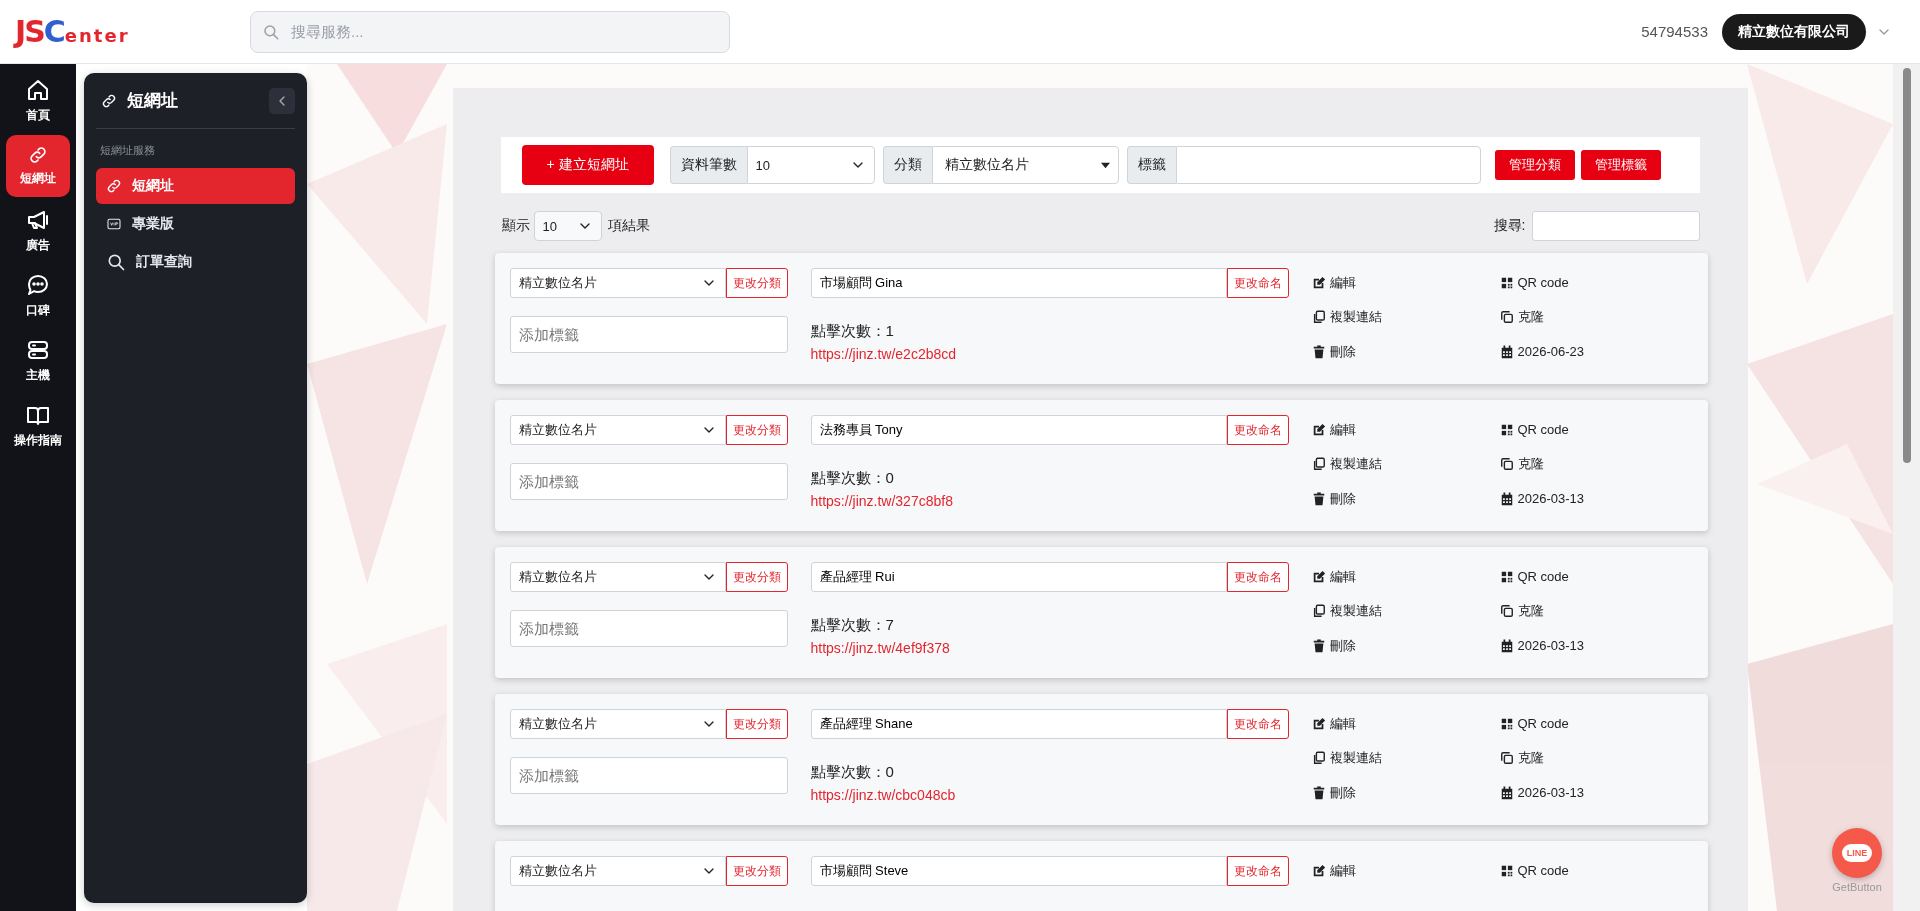 This screenshot has width=1920, height=911. I want to click on rail-item: 操作指南, so click(38, 426).